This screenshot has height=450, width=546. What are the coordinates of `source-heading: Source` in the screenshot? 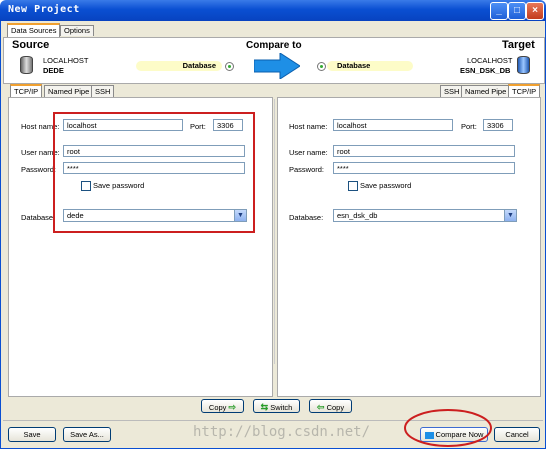 It's located at (31, 45).